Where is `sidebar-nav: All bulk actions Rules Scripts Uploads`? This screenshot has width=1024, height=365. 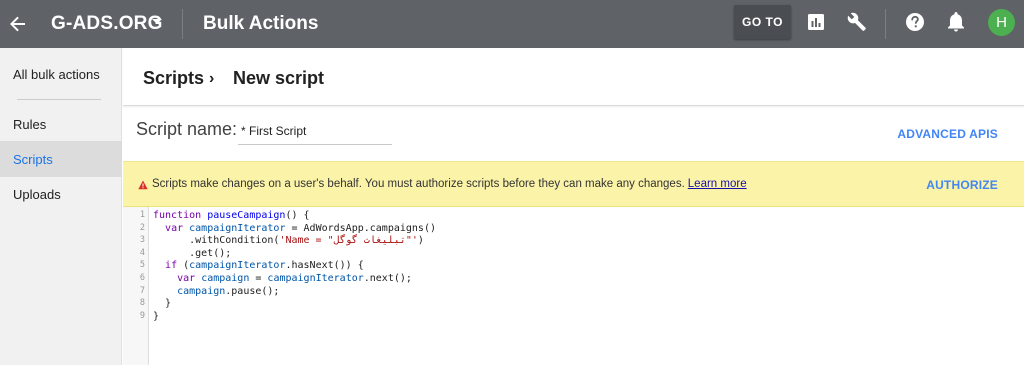
sidebar-nav: All bulk actions Rules Scripts Uploads is located at coordinates (61, 206).